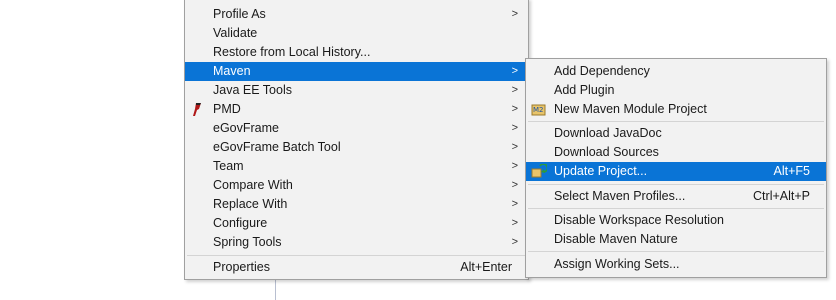 The height and width of the screenshot is (300, 836). I want to click on menu-item-configure: Configure >, so click(356, 223).